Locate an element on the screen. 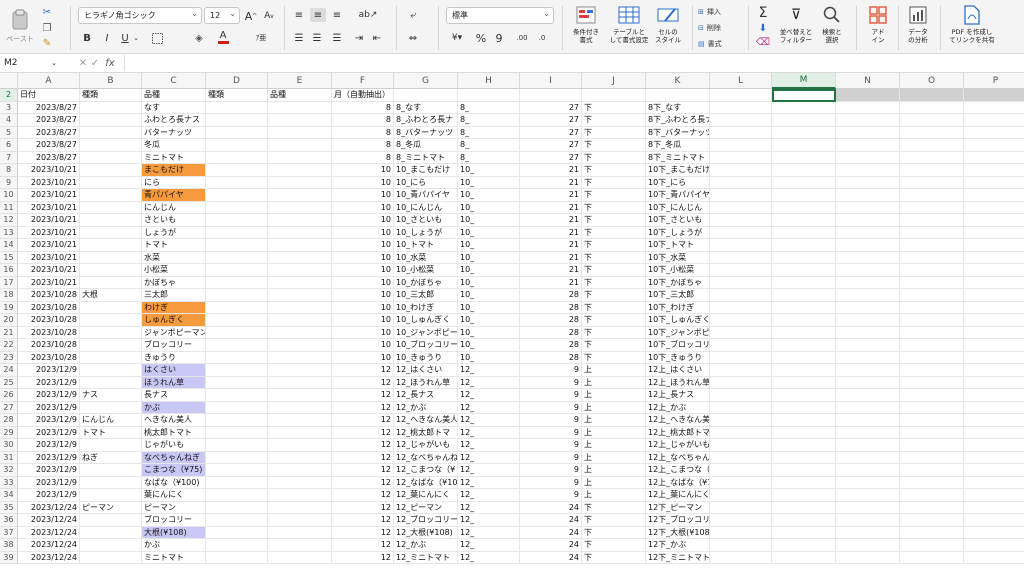 This screenshot has width=1024, height=576. cell-i15: 21 is located at coordinates (551, 257).